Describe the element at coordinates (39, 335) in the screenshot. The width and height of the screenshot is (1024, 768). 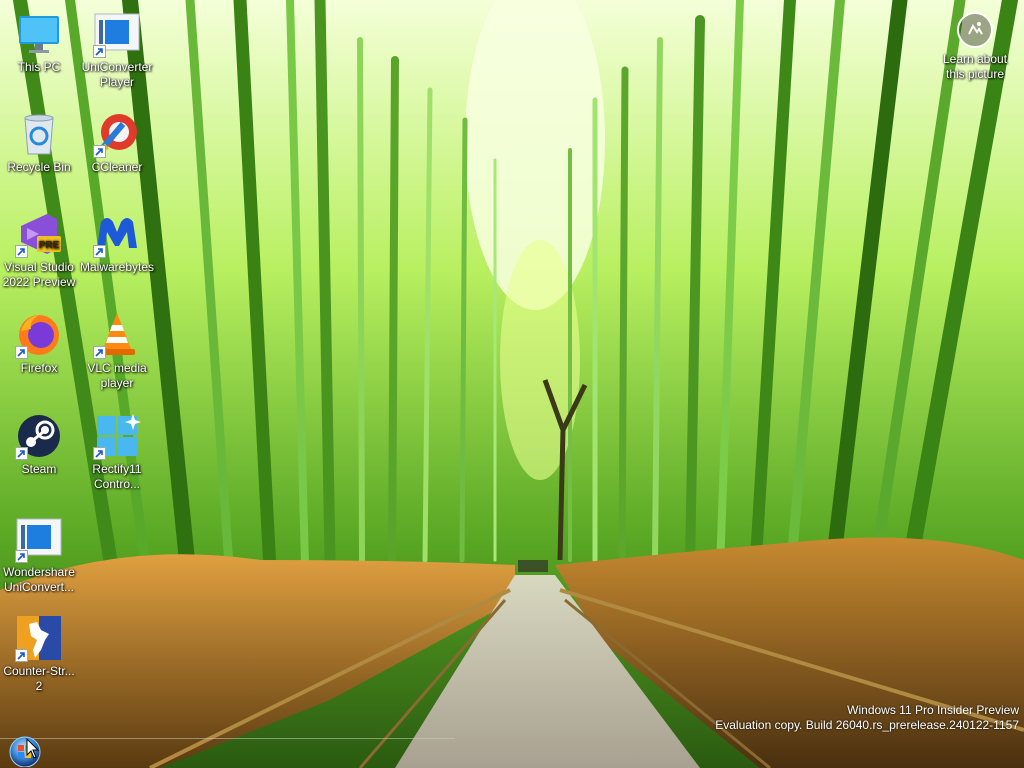
I see `firefox-icon` at that location.